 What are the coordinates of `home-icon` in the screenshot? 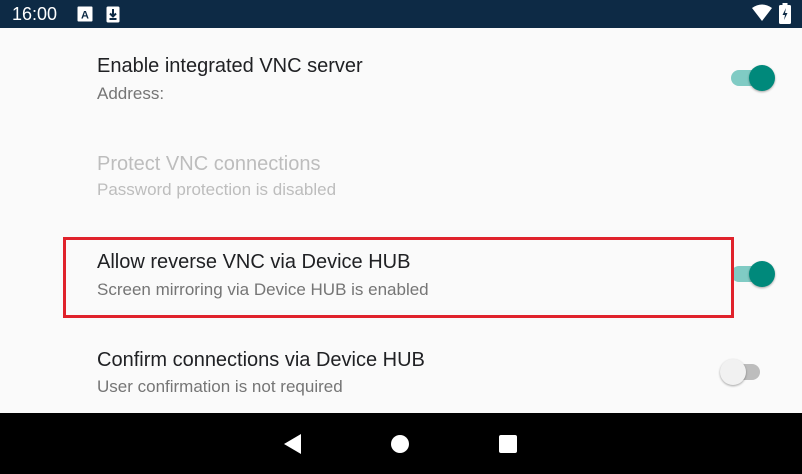 It's located at (400, 444).